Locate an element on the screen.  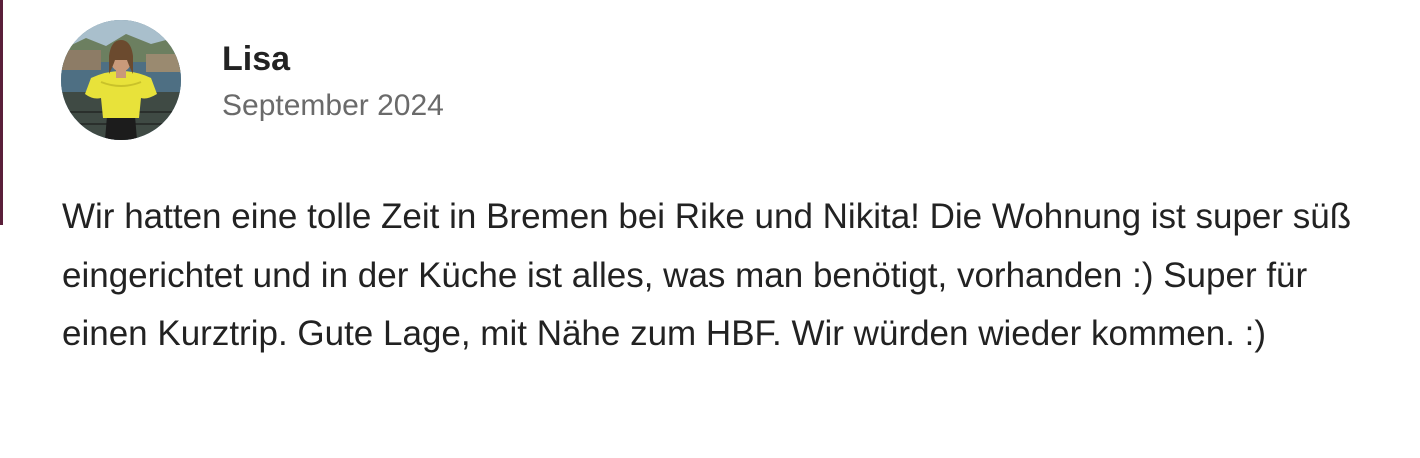
review-date: September 2024 is located at coordinates (333, 105).